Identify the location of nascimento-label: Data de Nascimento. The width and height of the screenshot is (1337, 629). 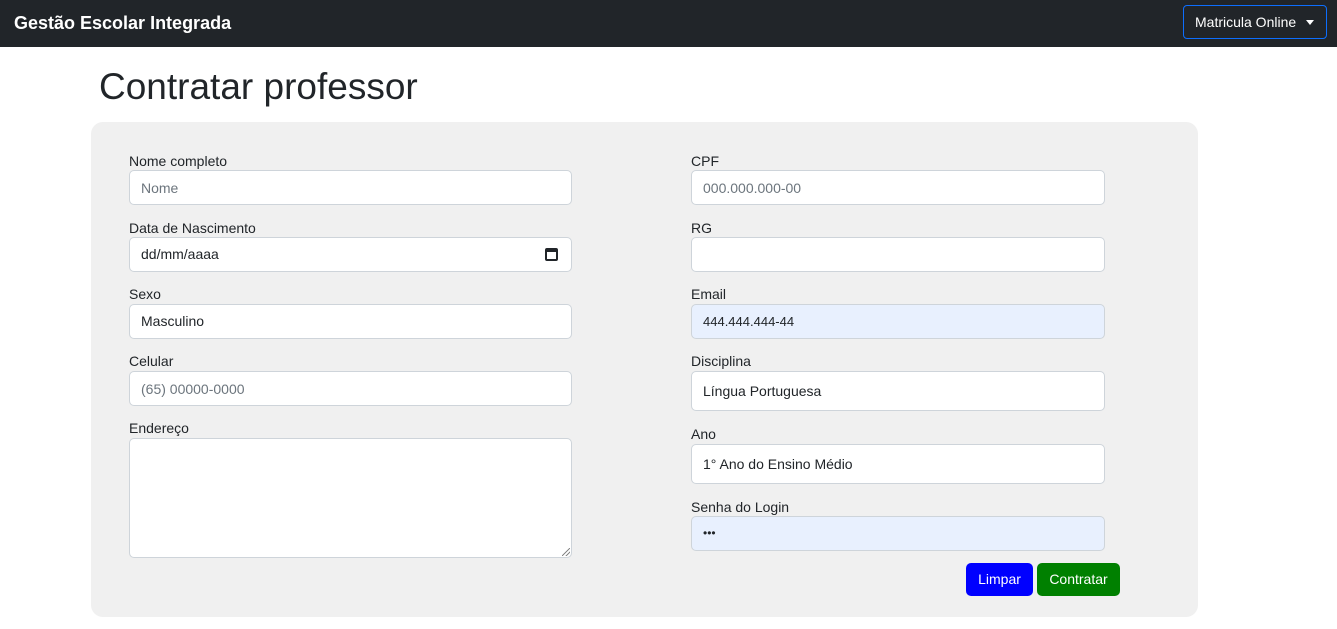
(192, 228).